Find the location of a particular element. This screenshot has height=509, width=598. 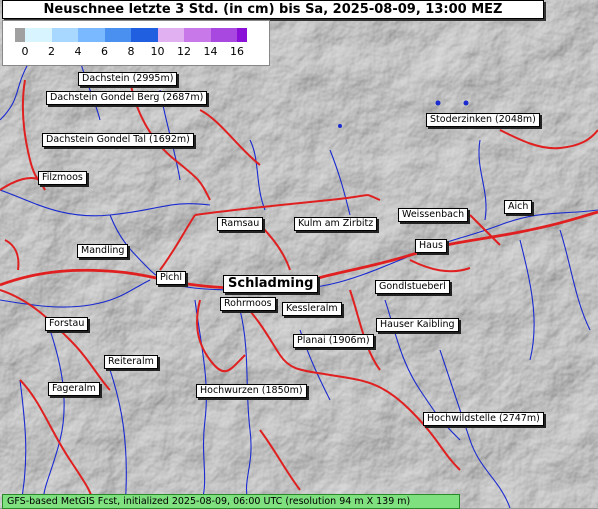

place-label-rohrmoos: Rohrmoos is located at coordinates (248, 304).